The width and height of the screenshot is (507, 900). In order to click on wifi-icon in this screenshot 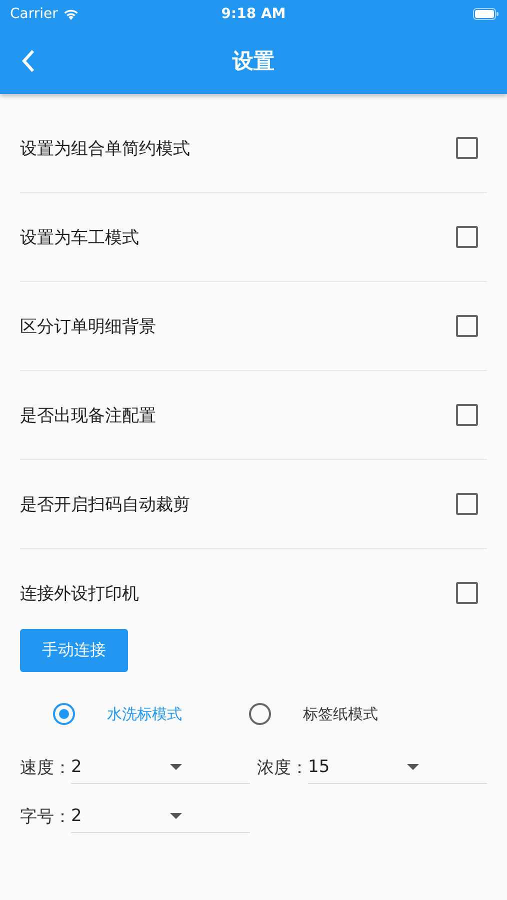, I will do `click(70, 14)`.